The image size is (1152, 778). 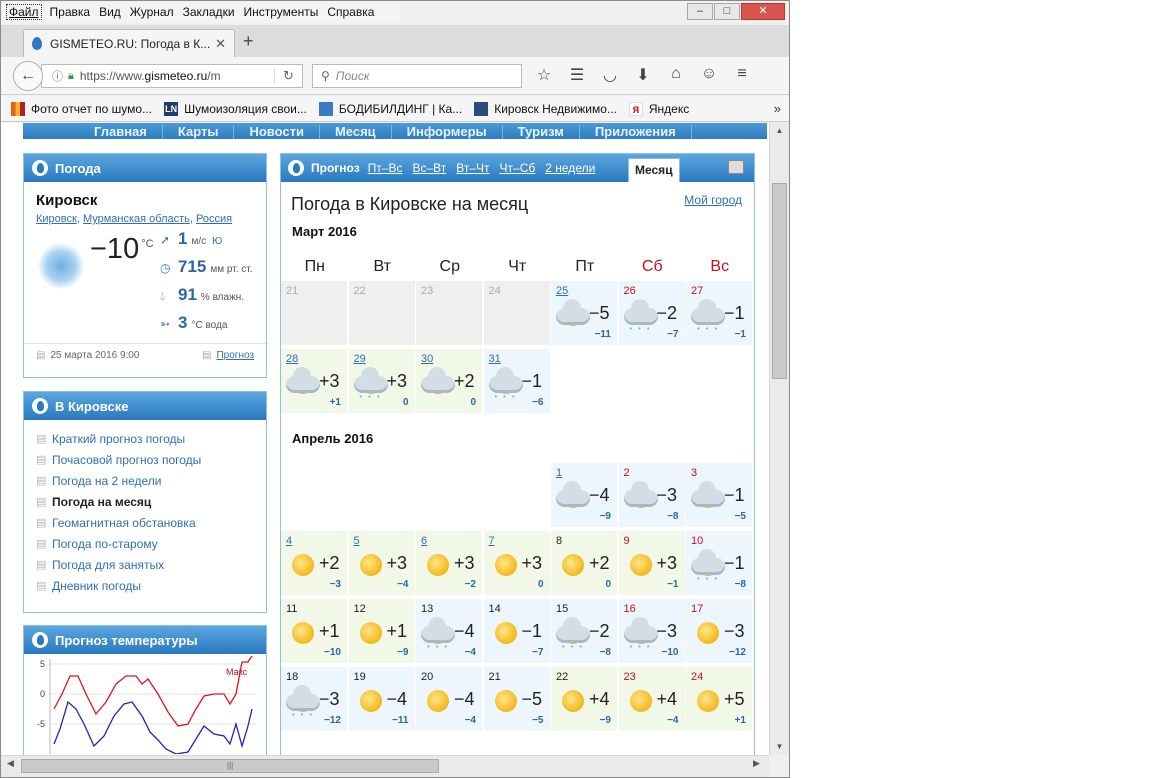 What do you see at coordinates (516, 631) in the screenshot?
I see `day-cell: 14 −1 −7` at bounding box center [516, 631].